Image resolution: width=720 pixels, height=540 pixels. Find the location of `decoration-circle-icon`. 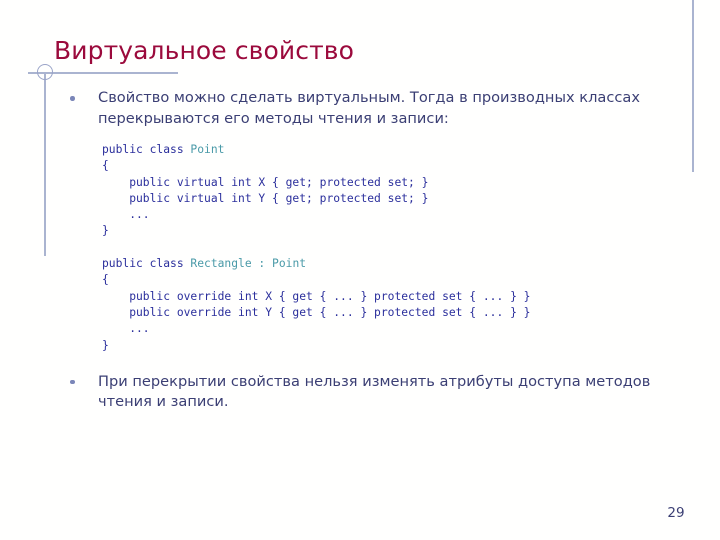

decoration-circle-icon is located at coordinates (45, 72).